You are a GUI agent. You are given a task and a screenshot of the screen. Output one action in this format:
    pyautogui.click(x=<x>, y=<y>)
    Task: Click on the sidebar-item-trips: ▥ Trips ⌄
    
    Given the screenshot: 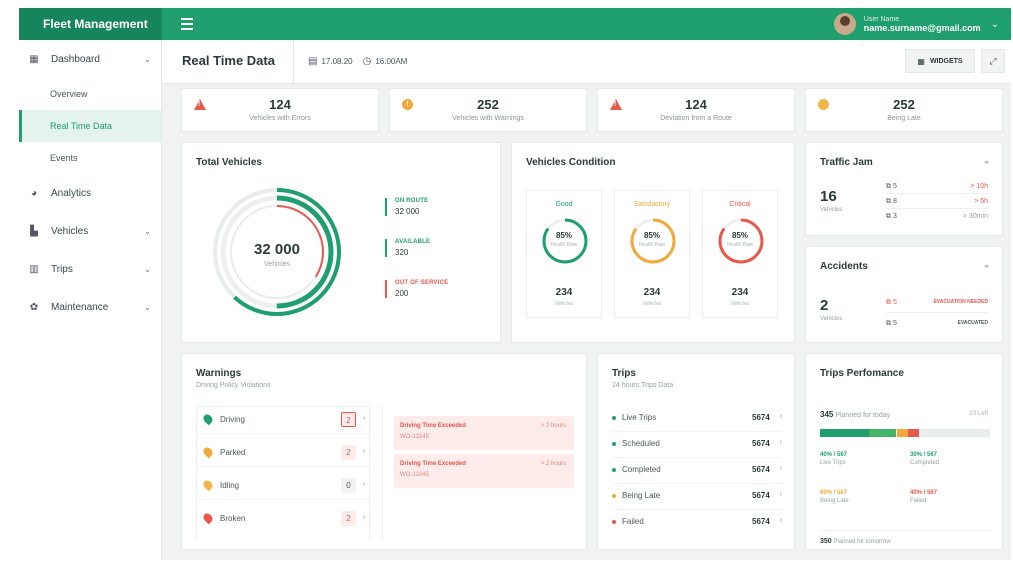 What is the action you would take?
    pyautogui.click(x=90, y=269)
    